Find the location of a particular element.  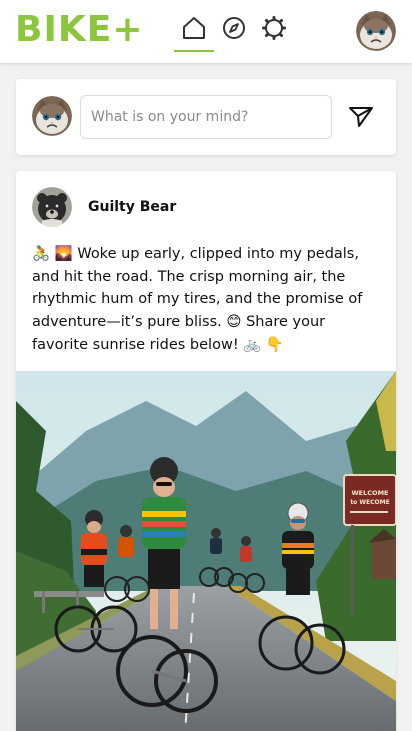

profile-avatar is located at coordinates (376, 31).